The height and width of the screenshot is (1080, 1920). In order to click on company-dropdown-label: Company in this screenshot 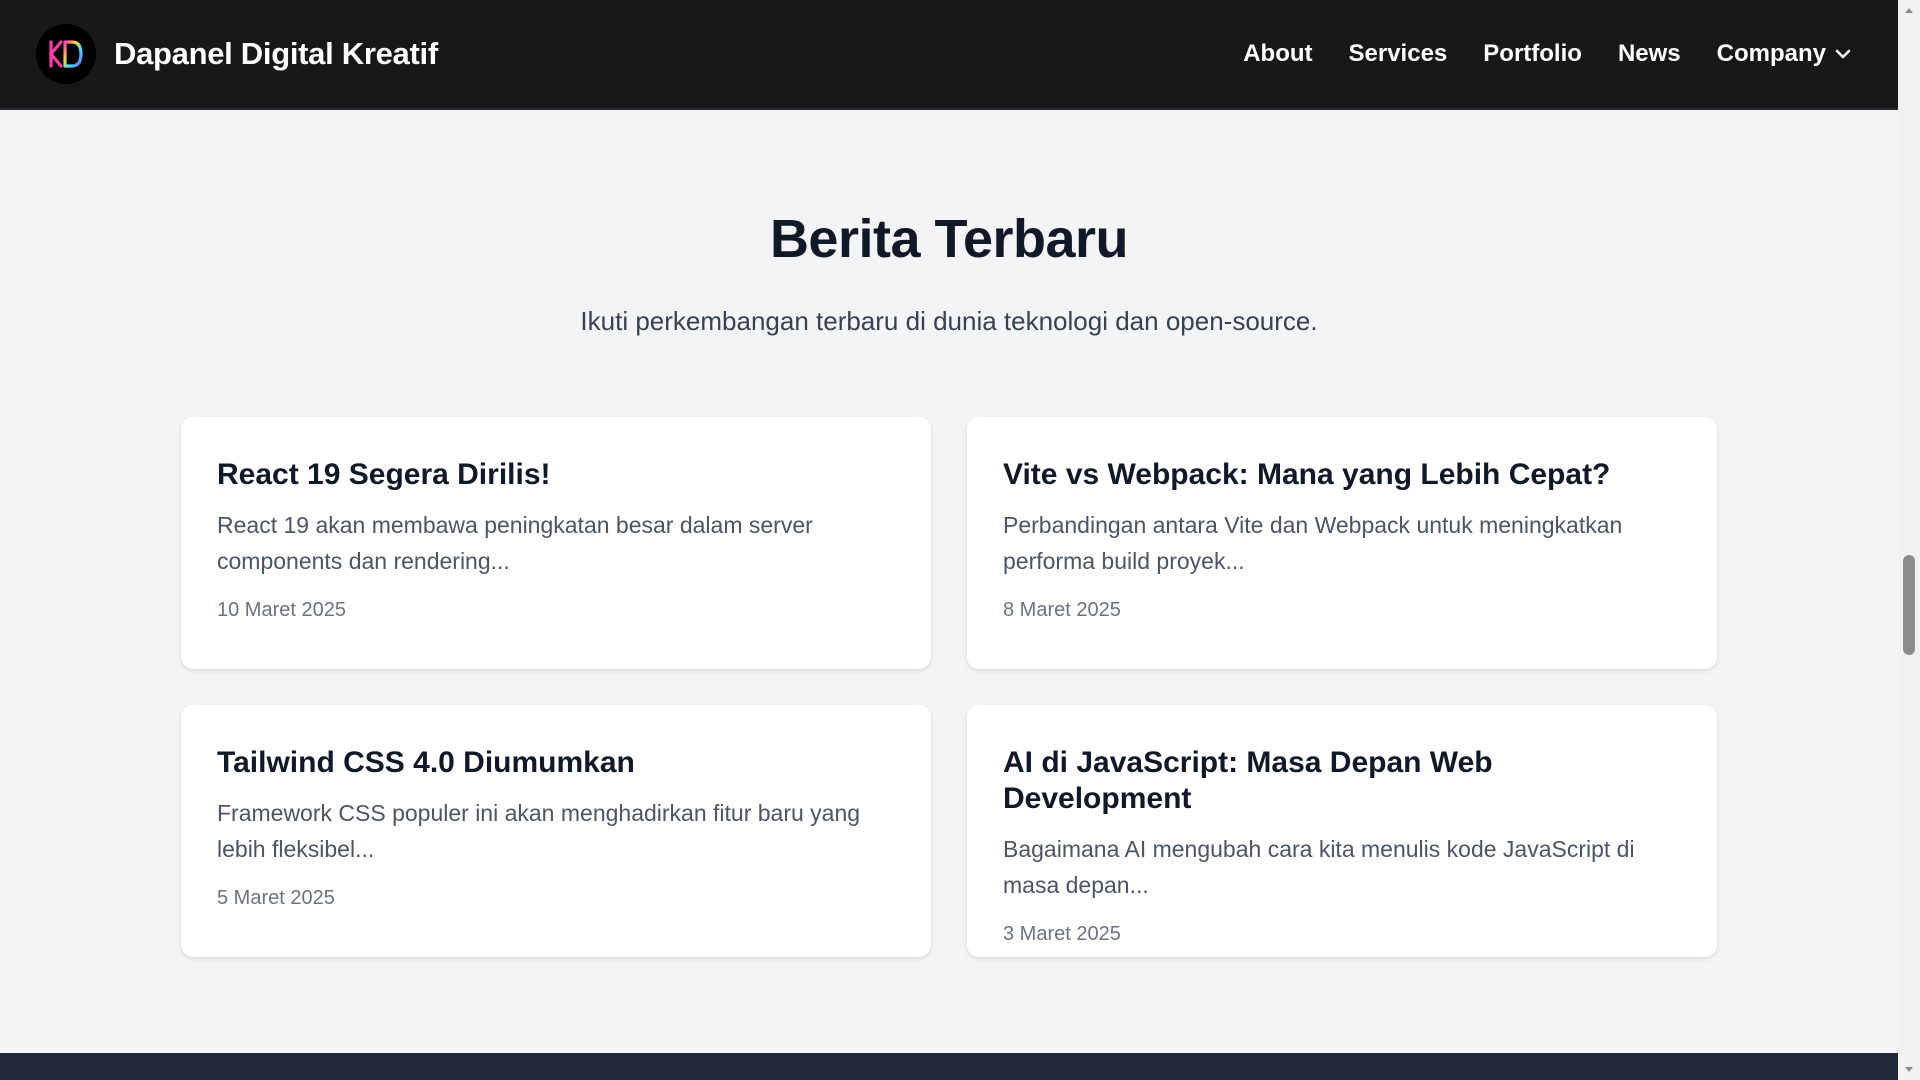, I will do `click(1771, 54)`.